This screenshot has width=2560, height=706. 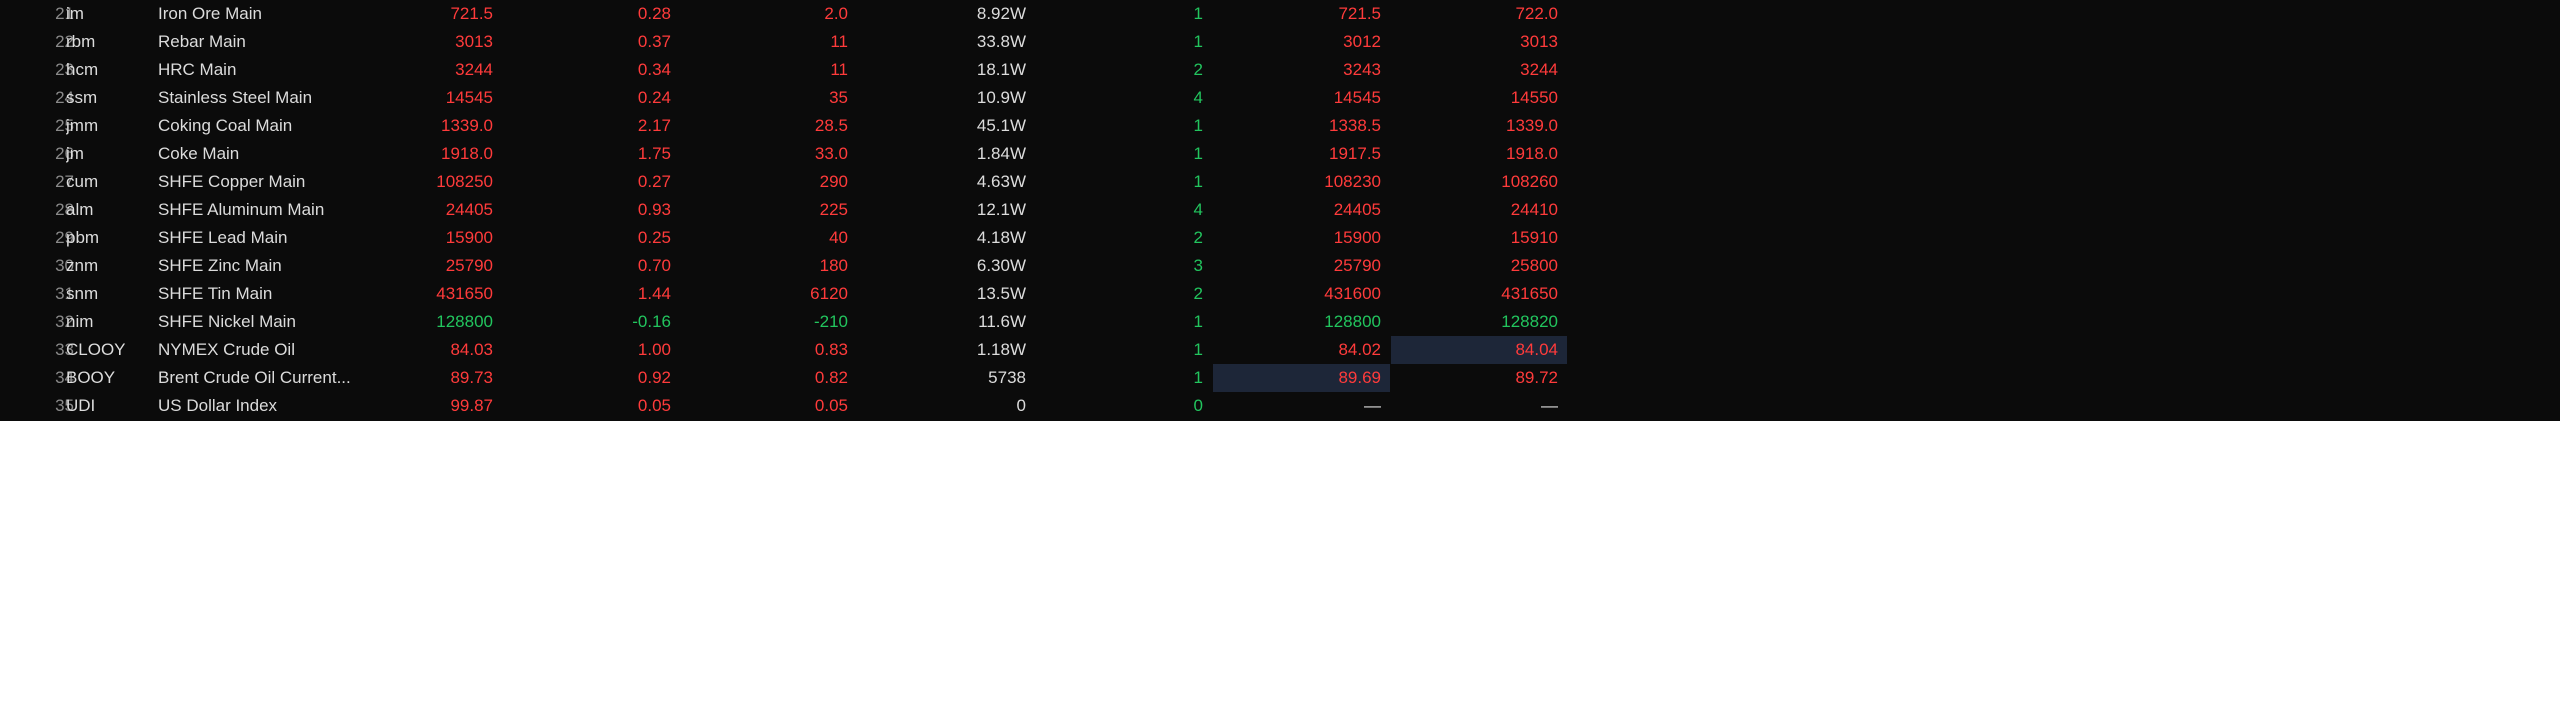 What do you see at coordinates (1001, 293) in the screenshot?
I see `volume-cell: 13.5W` at bounding box center [1001, 293].